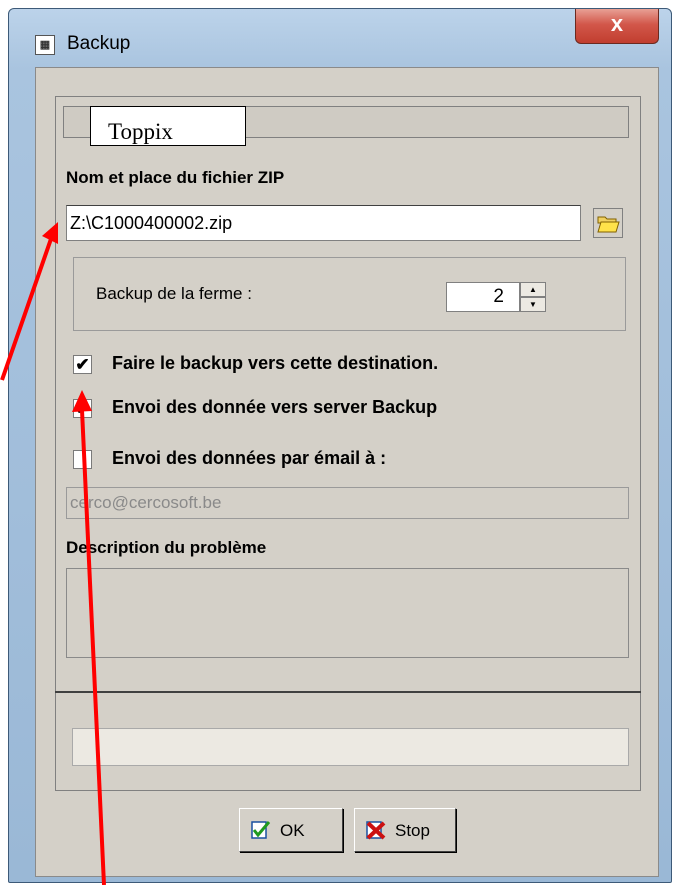 This screenshot has height=885, width=676. I want to click on ok-label: OK, so click(292, 830).